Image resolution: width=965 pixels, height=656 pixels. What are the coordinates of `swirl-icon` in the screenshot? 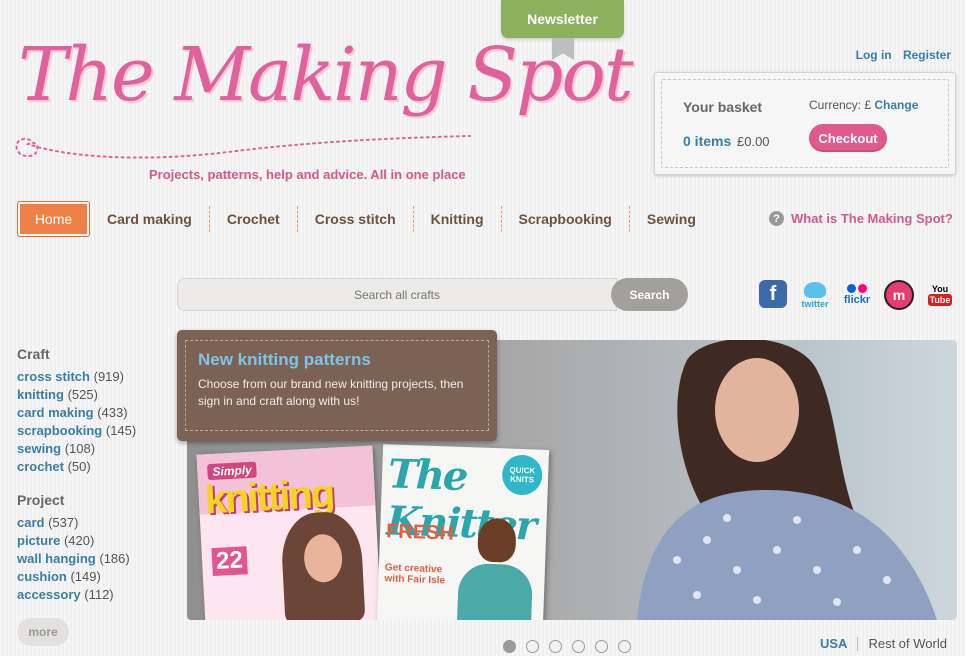 It's located at (243, 147).